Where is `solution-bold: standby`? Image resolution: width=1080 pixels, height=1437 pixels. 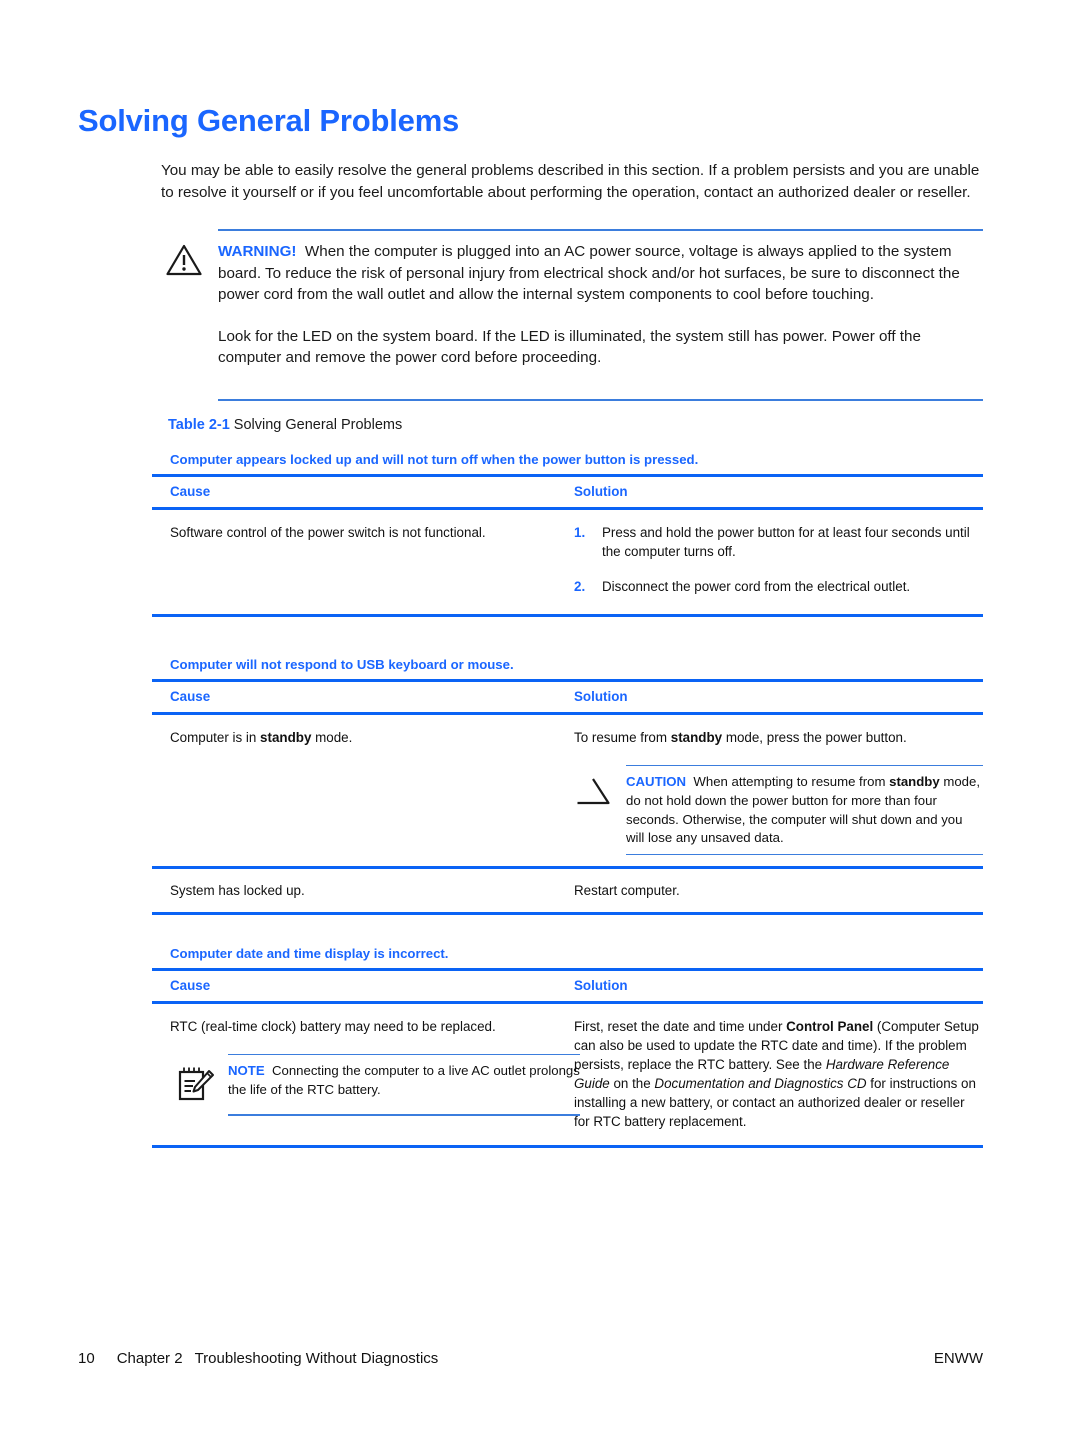
solution-bold: standby is located at coordinates (696, 737).